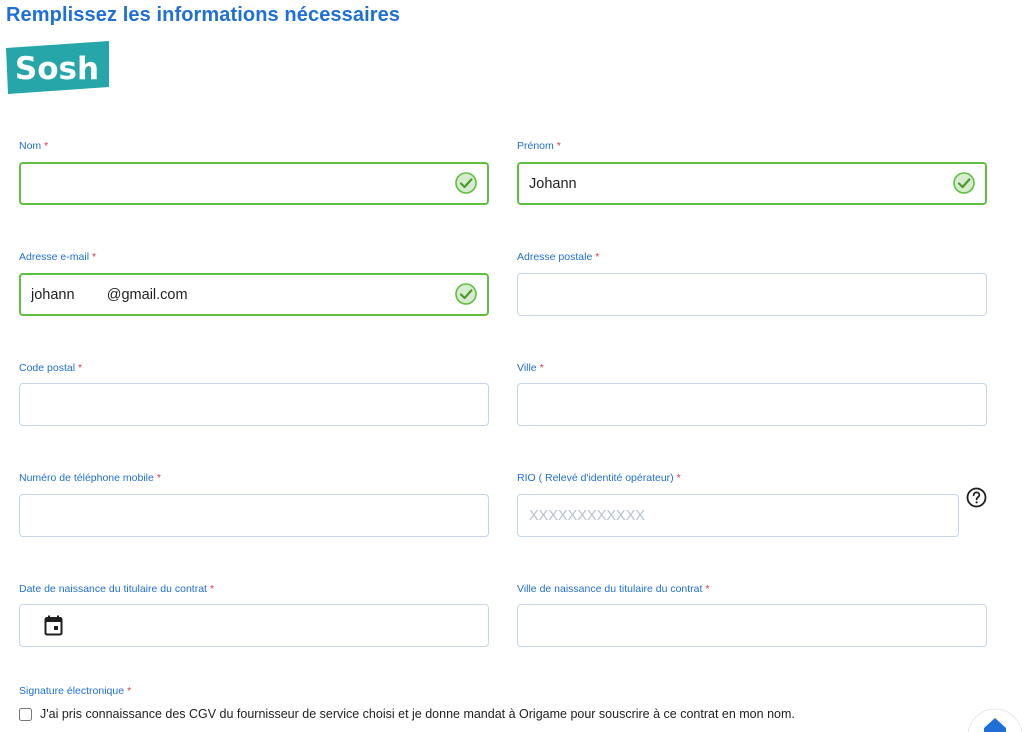 The width and height of the screenshot is (1024, 732). Describe the element at coordinates (976, 497) in the screenshot. I see `question-circle-icon` at that location.